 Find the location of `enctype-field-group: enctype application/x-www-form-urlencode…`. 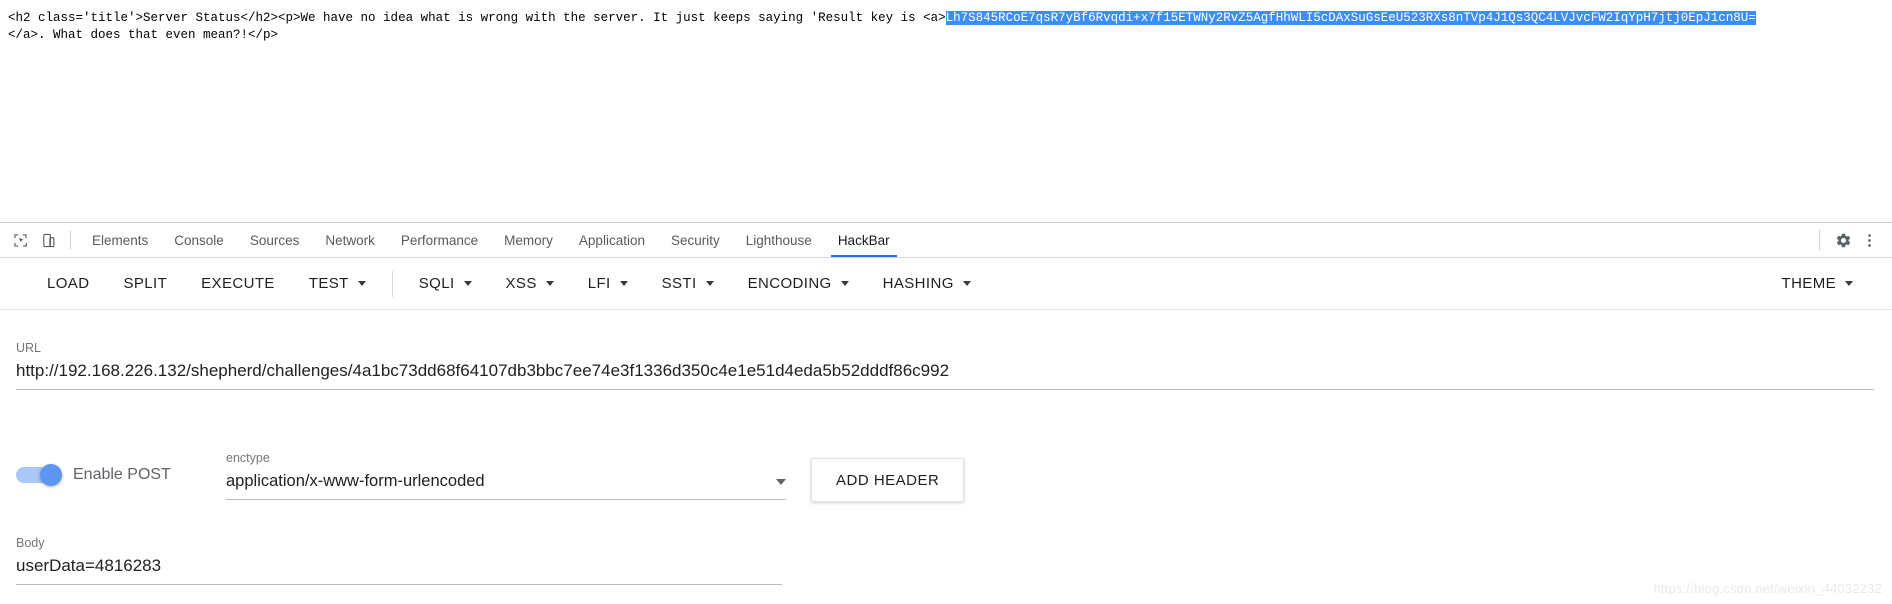

enctype-field-group: enctype application/x-www-form-urlencode… is located at coordinates (506, 475).